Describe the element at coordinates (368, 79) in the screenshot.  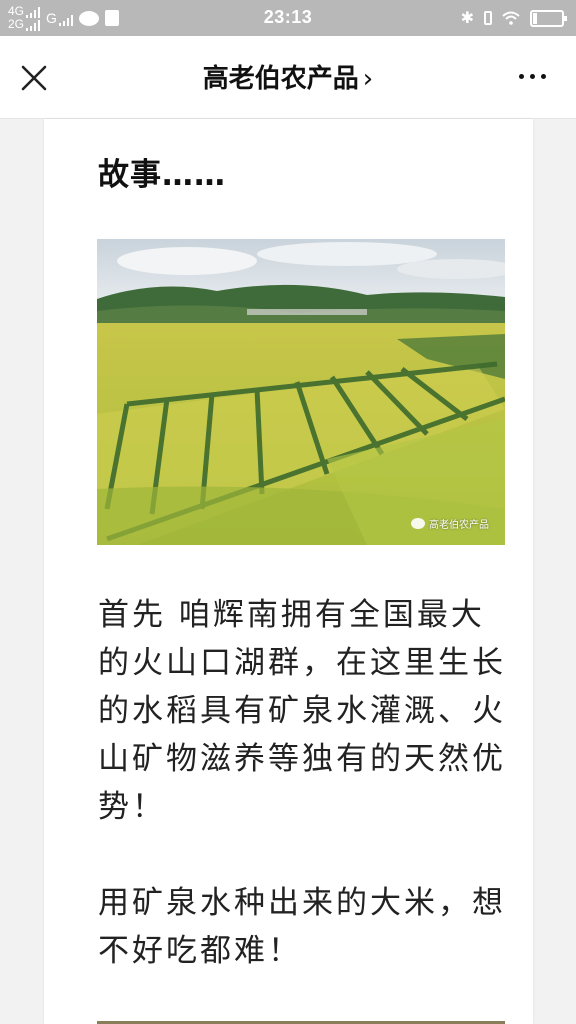
I see `chevron-right-icon: ›` at that location.